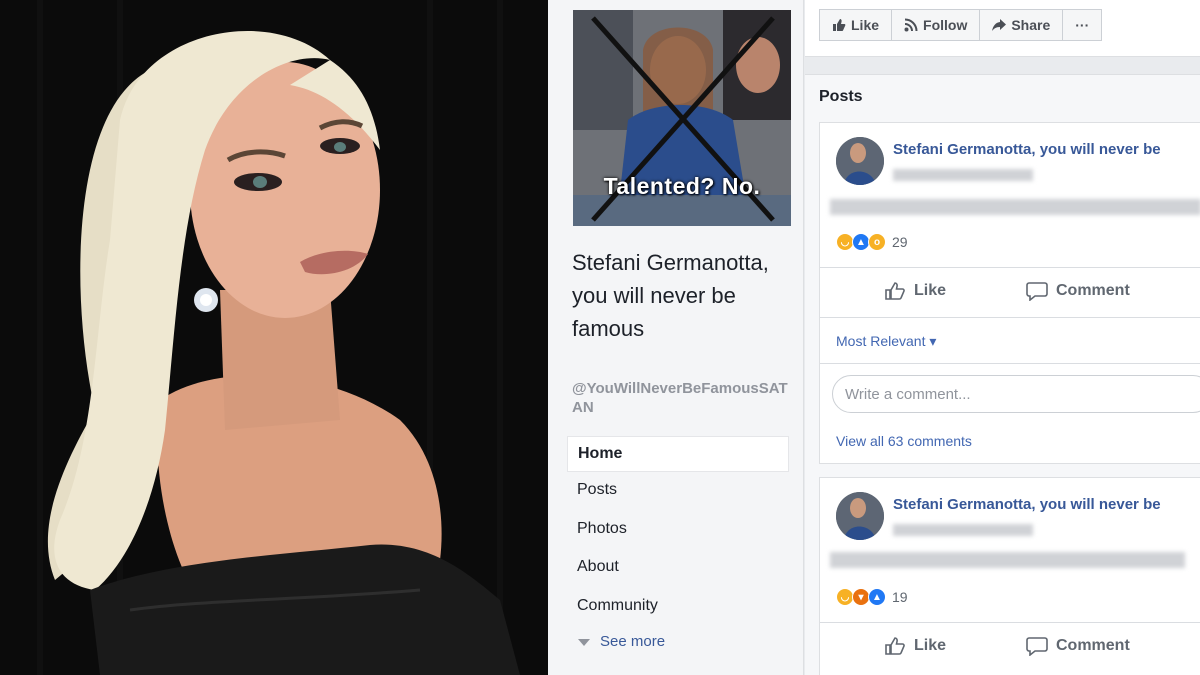 This screenshot has width=1200, height=675. I want to click on view-all-comments-link: View all 63 comments, so click(904, 441).